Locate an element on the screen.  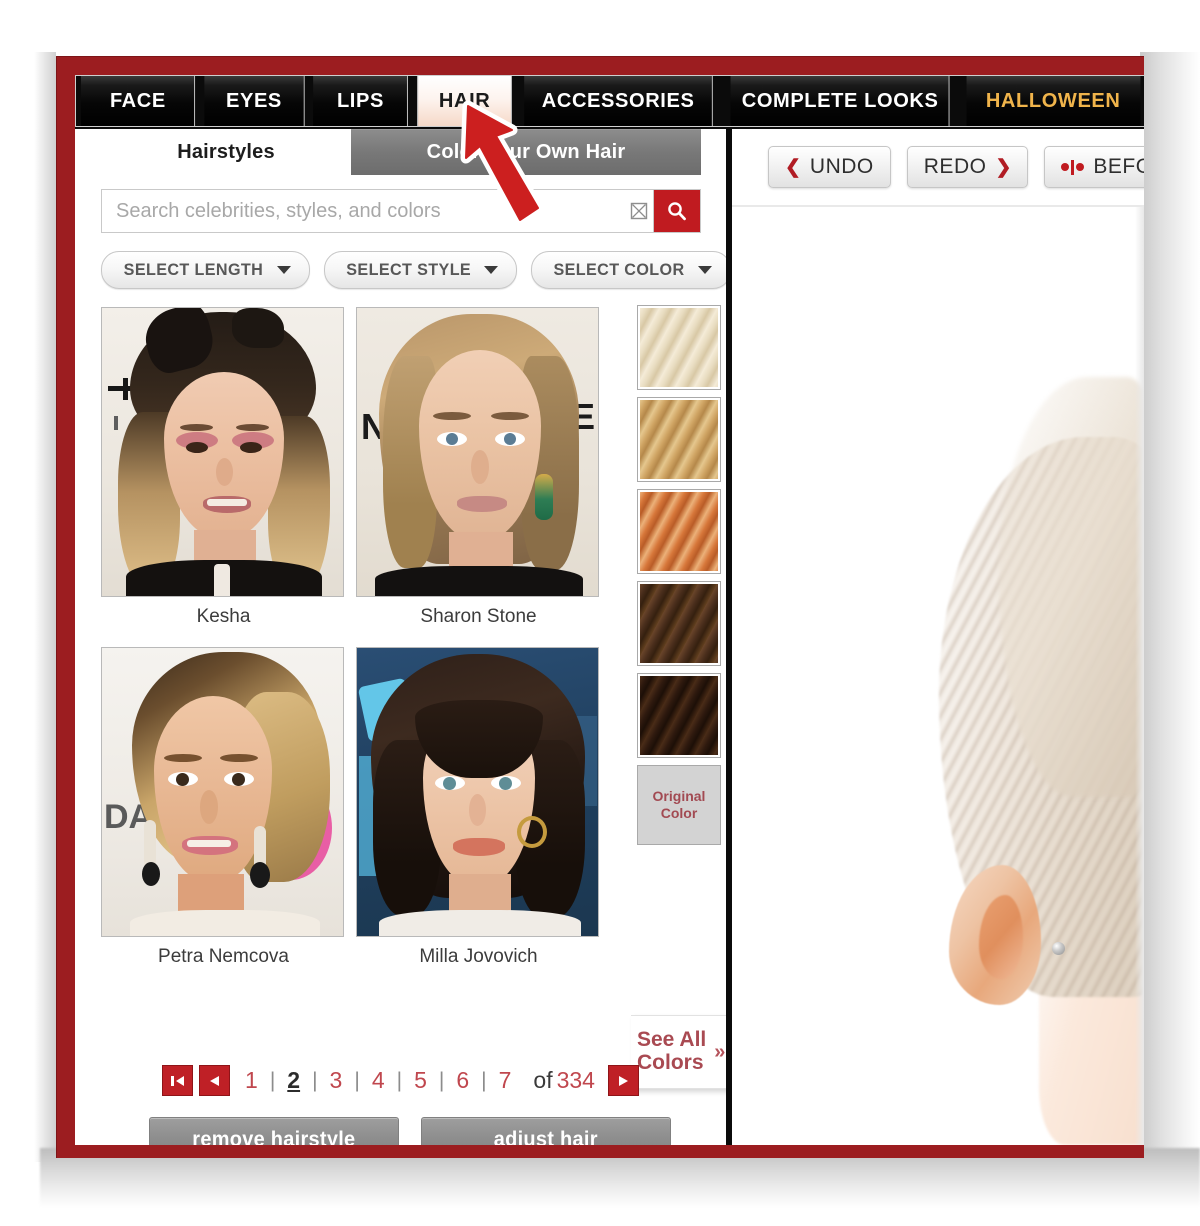
hairstyle-name: Sharon Stone is located at coordinates (478, 616).